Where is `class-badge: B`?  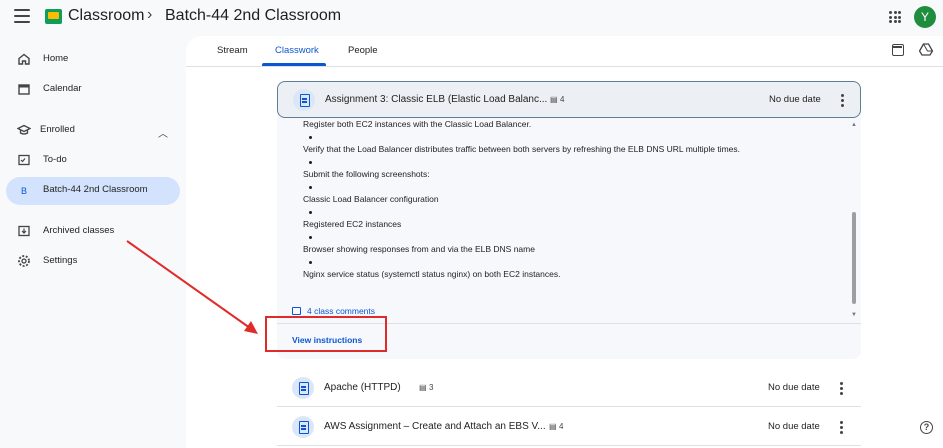 class-badge: B is located at coordinates (23, 191).